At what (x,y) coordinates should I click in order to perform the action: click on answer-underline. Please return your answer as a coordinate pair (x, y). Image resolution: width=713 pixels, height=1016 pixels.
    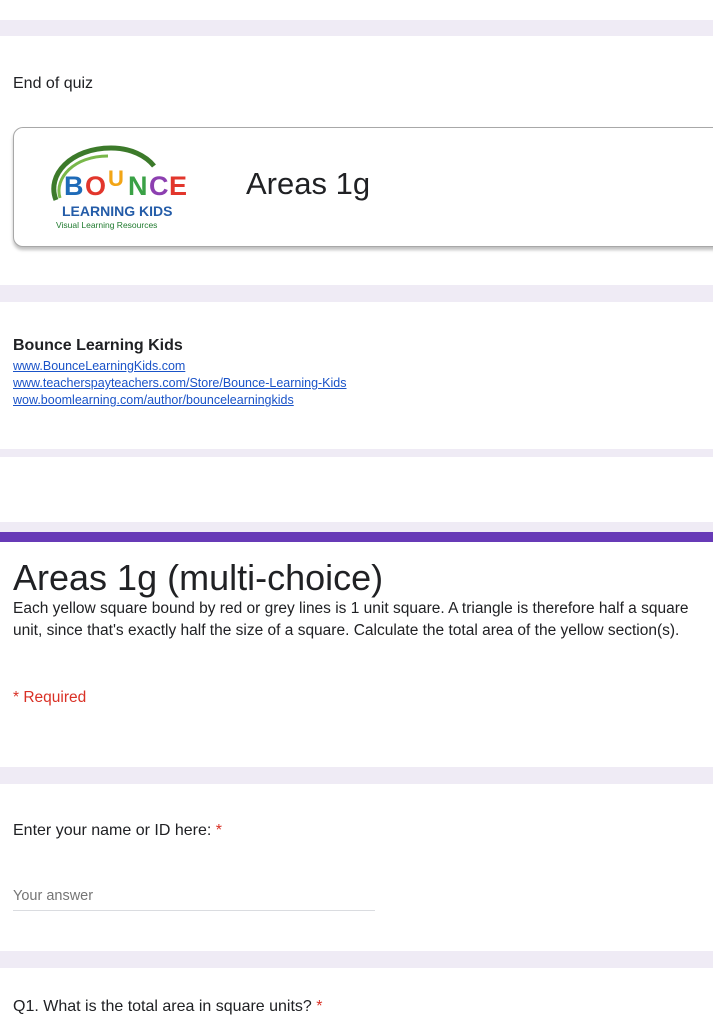
    Looking at the image, I should click on (194, 910).